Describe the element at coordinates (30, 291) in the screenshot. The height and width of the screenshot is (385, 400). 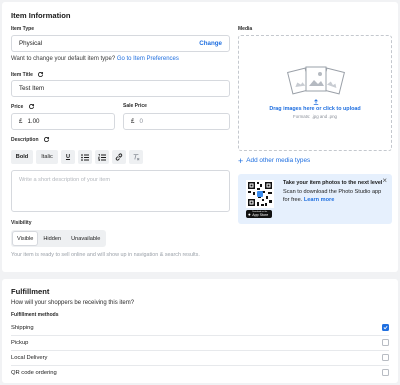
I see `fulfillment-title: Fulfillment` at that location.